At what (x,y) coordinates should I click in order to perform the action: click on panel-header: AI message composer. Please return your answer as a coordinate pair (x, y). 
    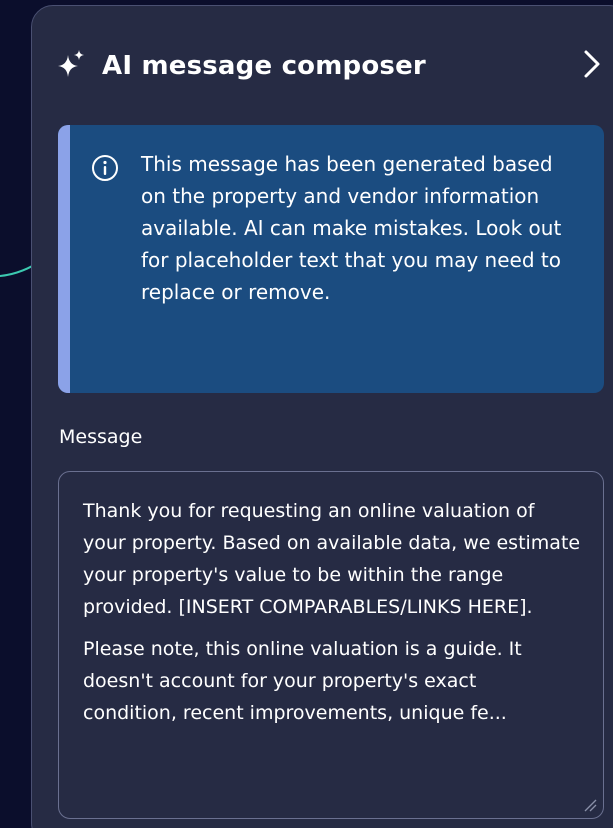
    Looking at the image, I should click on (322, 62).